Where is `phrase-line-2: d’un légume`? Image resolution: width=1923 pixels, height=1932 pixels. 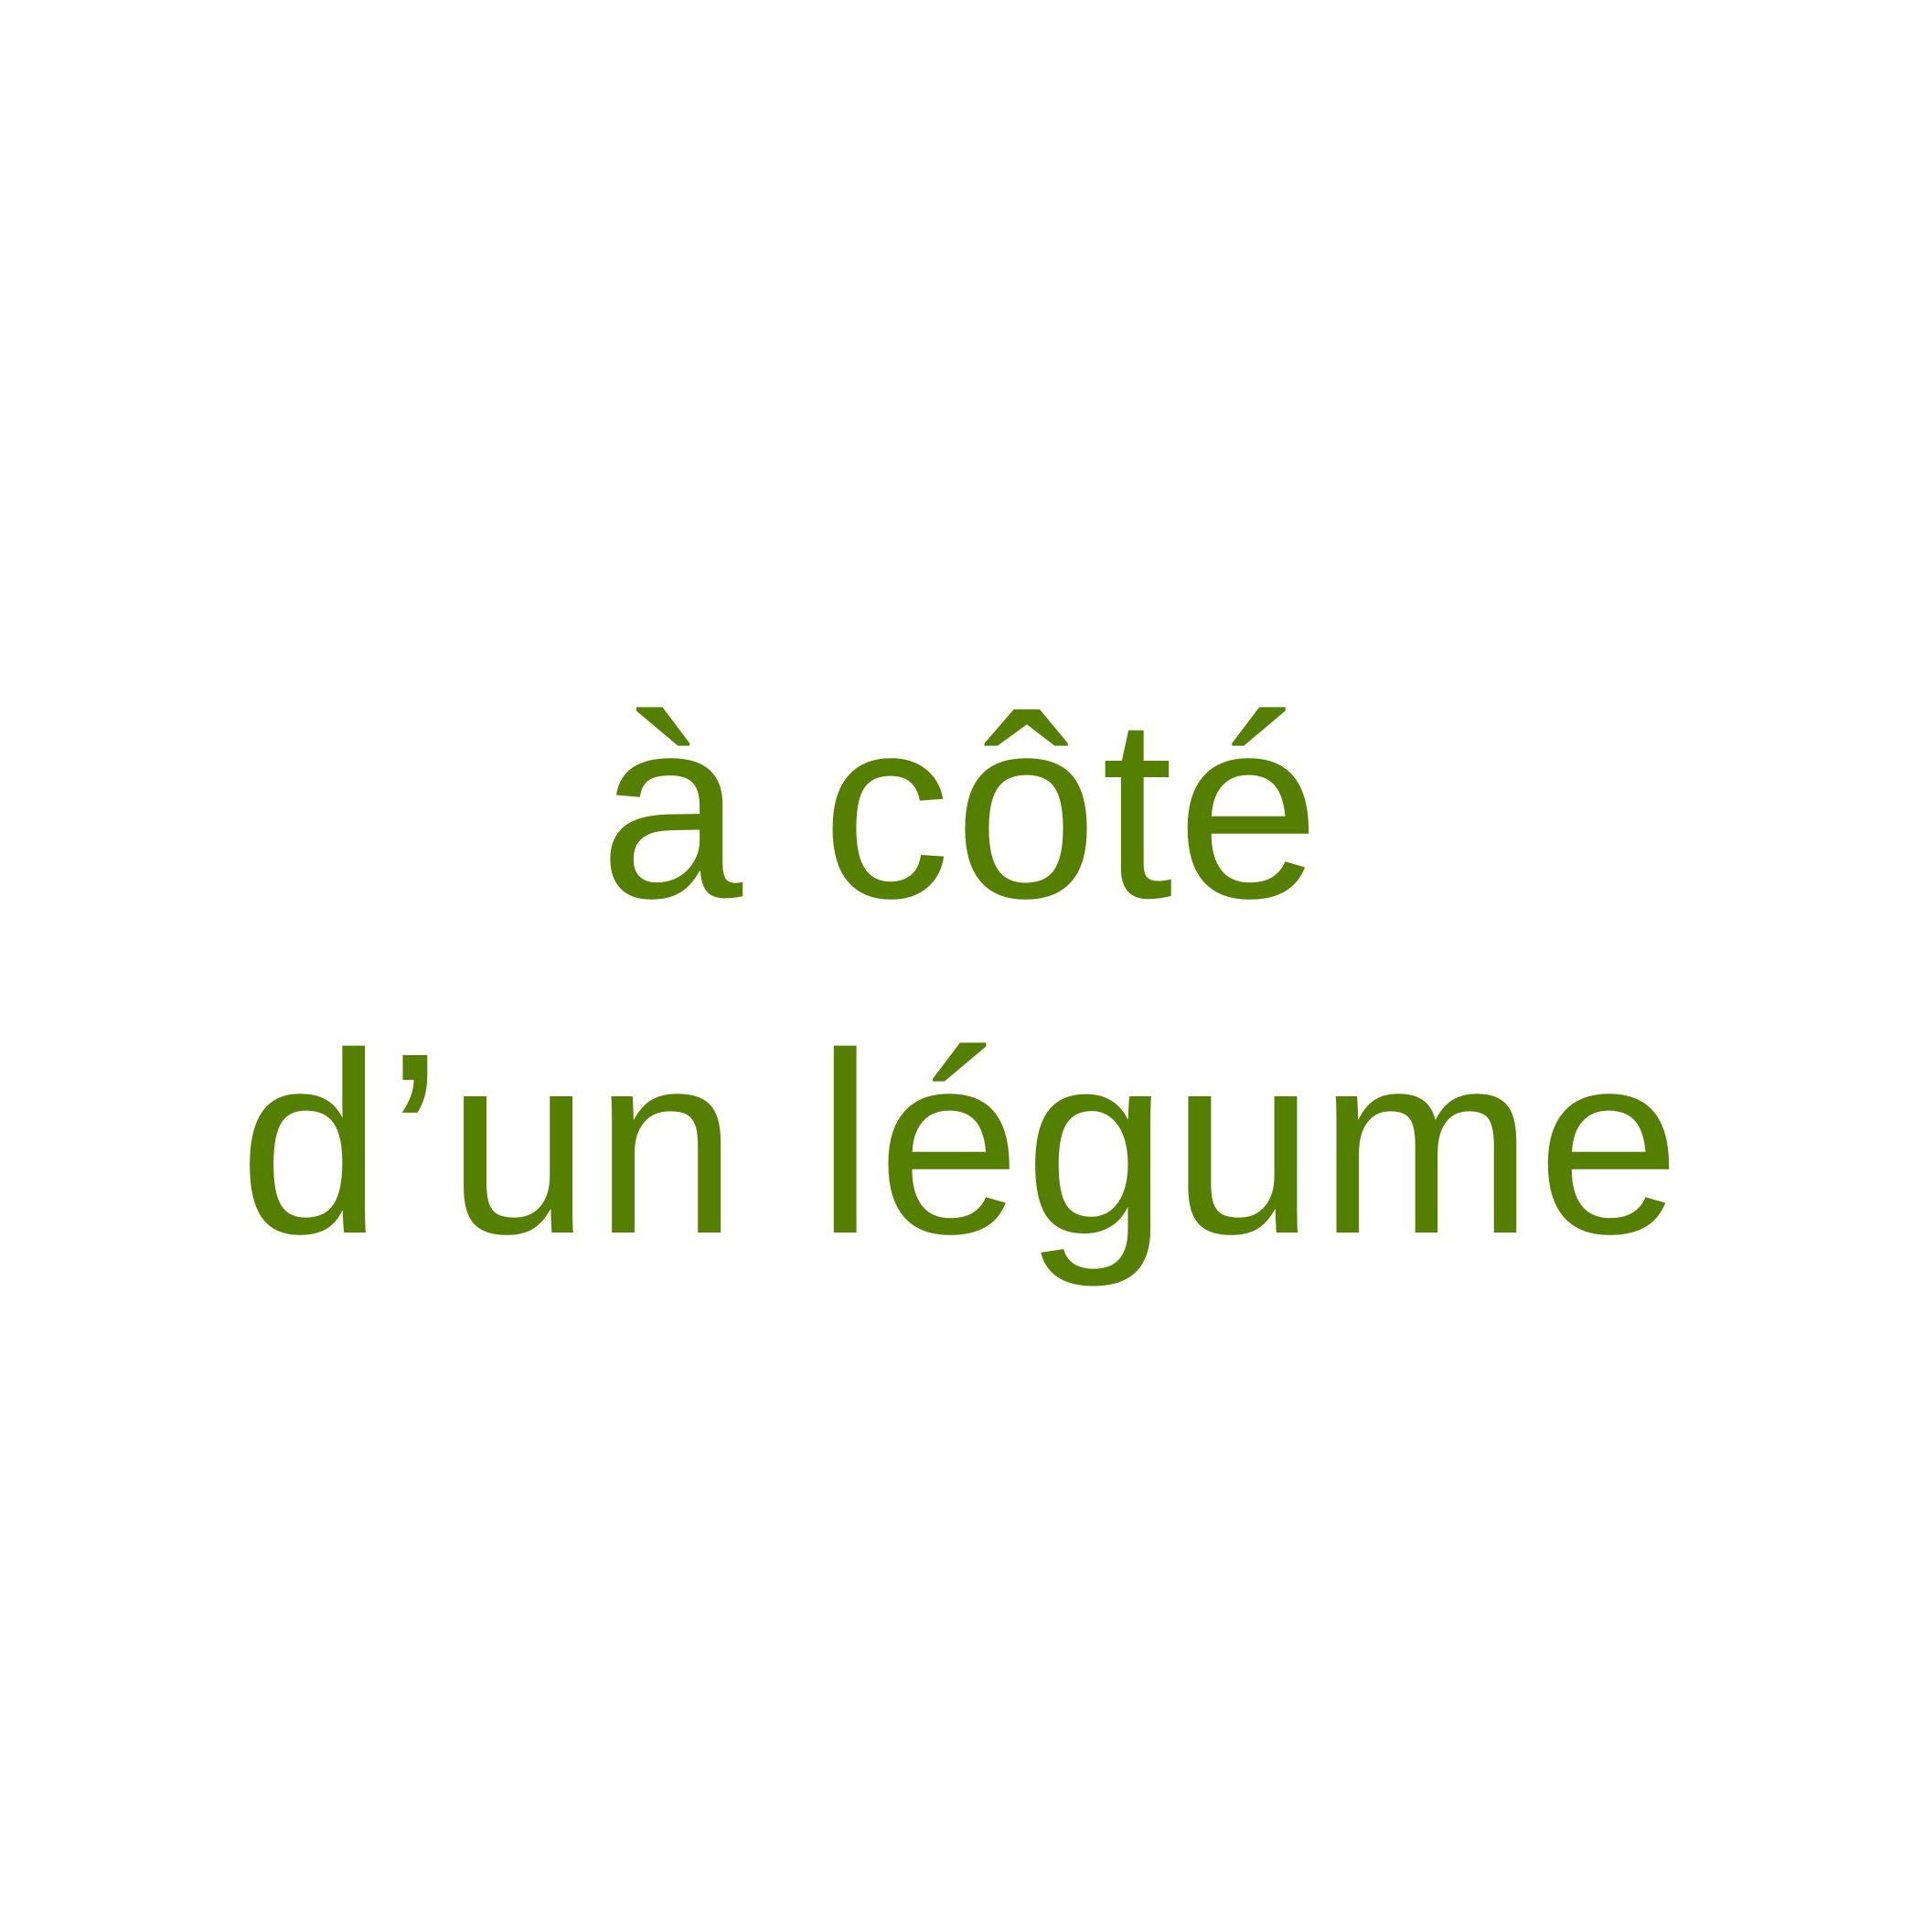
phrase-line-2: d’un légume is located at coordinates (961, 1143).